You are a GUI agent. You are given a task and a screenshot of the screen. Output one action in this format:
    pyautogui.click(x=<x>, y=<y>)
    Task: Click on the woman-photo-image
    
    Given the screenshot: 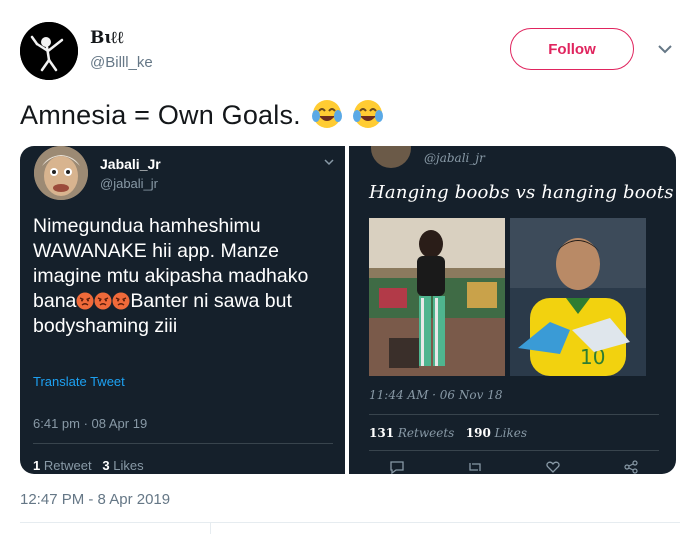 What is the action you would take?
    pyautogui.click(x=437, y=297)
    